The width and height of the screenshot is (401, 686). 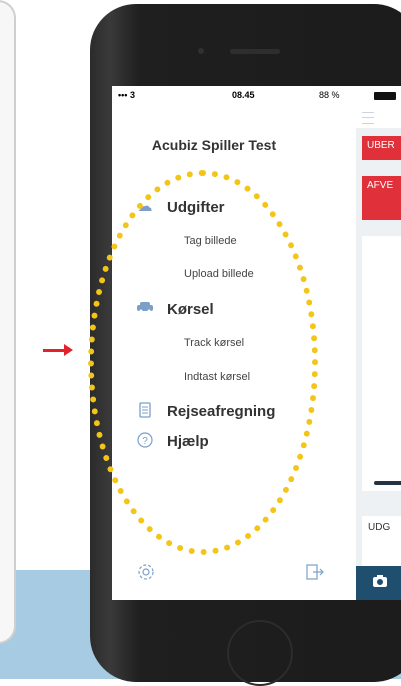 What do you see at coordinates (315, 574) in the screenshot?
I see `logout-icon` at bounding box center [315, 574].